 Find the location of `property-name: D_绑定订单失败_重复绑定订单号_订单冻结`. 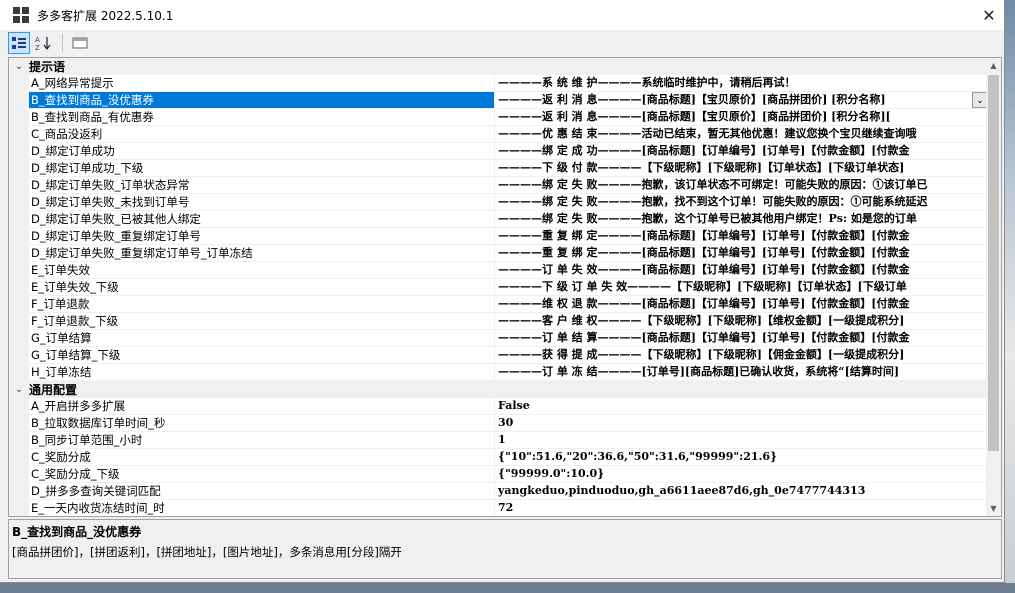

property-name: D_绑定订单失败_重复绑定订单号_订单冻结 is located at coordinates (262, 253).